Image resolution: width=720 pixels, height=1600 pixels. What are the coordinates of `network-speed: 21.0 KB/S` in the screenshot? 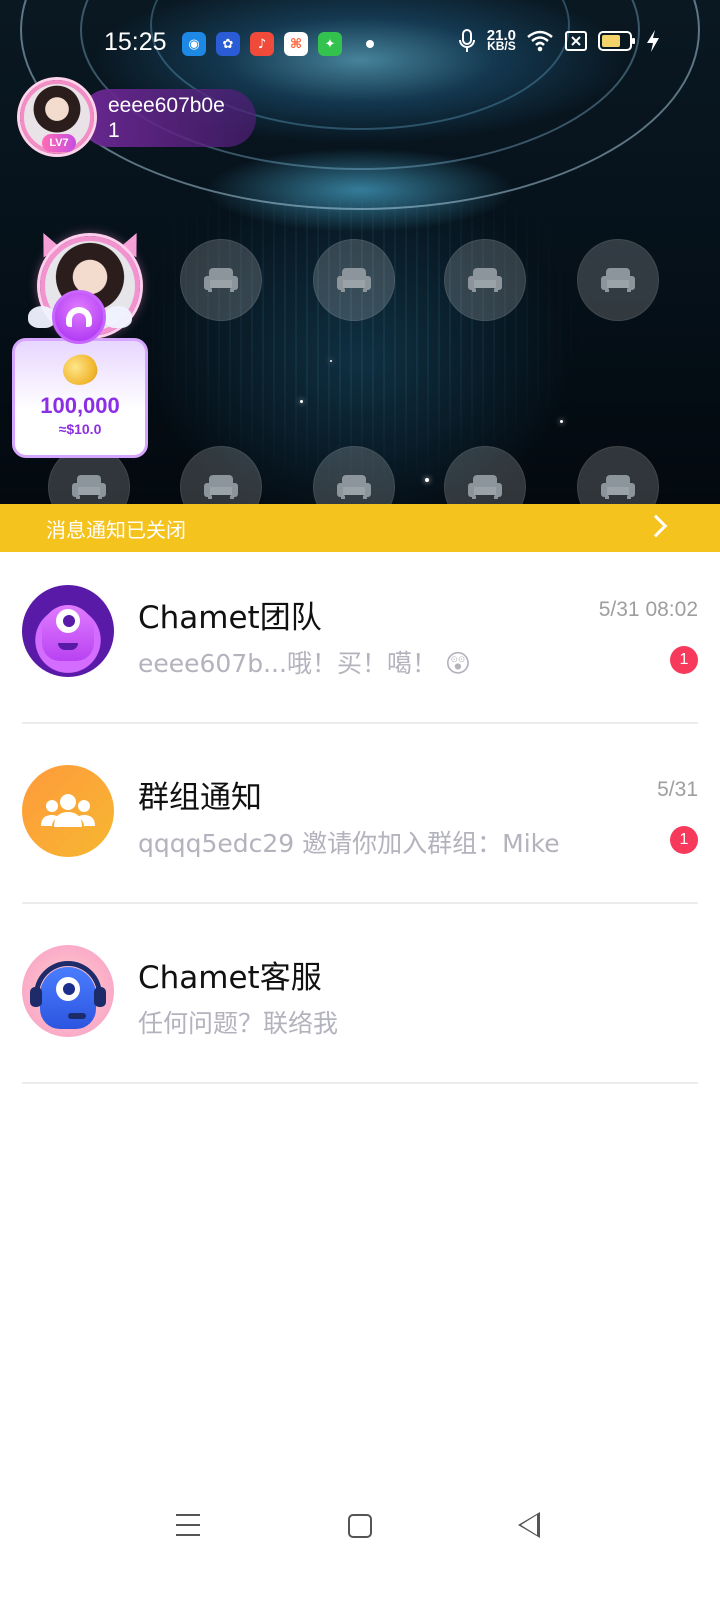 It's located at (501, 40).